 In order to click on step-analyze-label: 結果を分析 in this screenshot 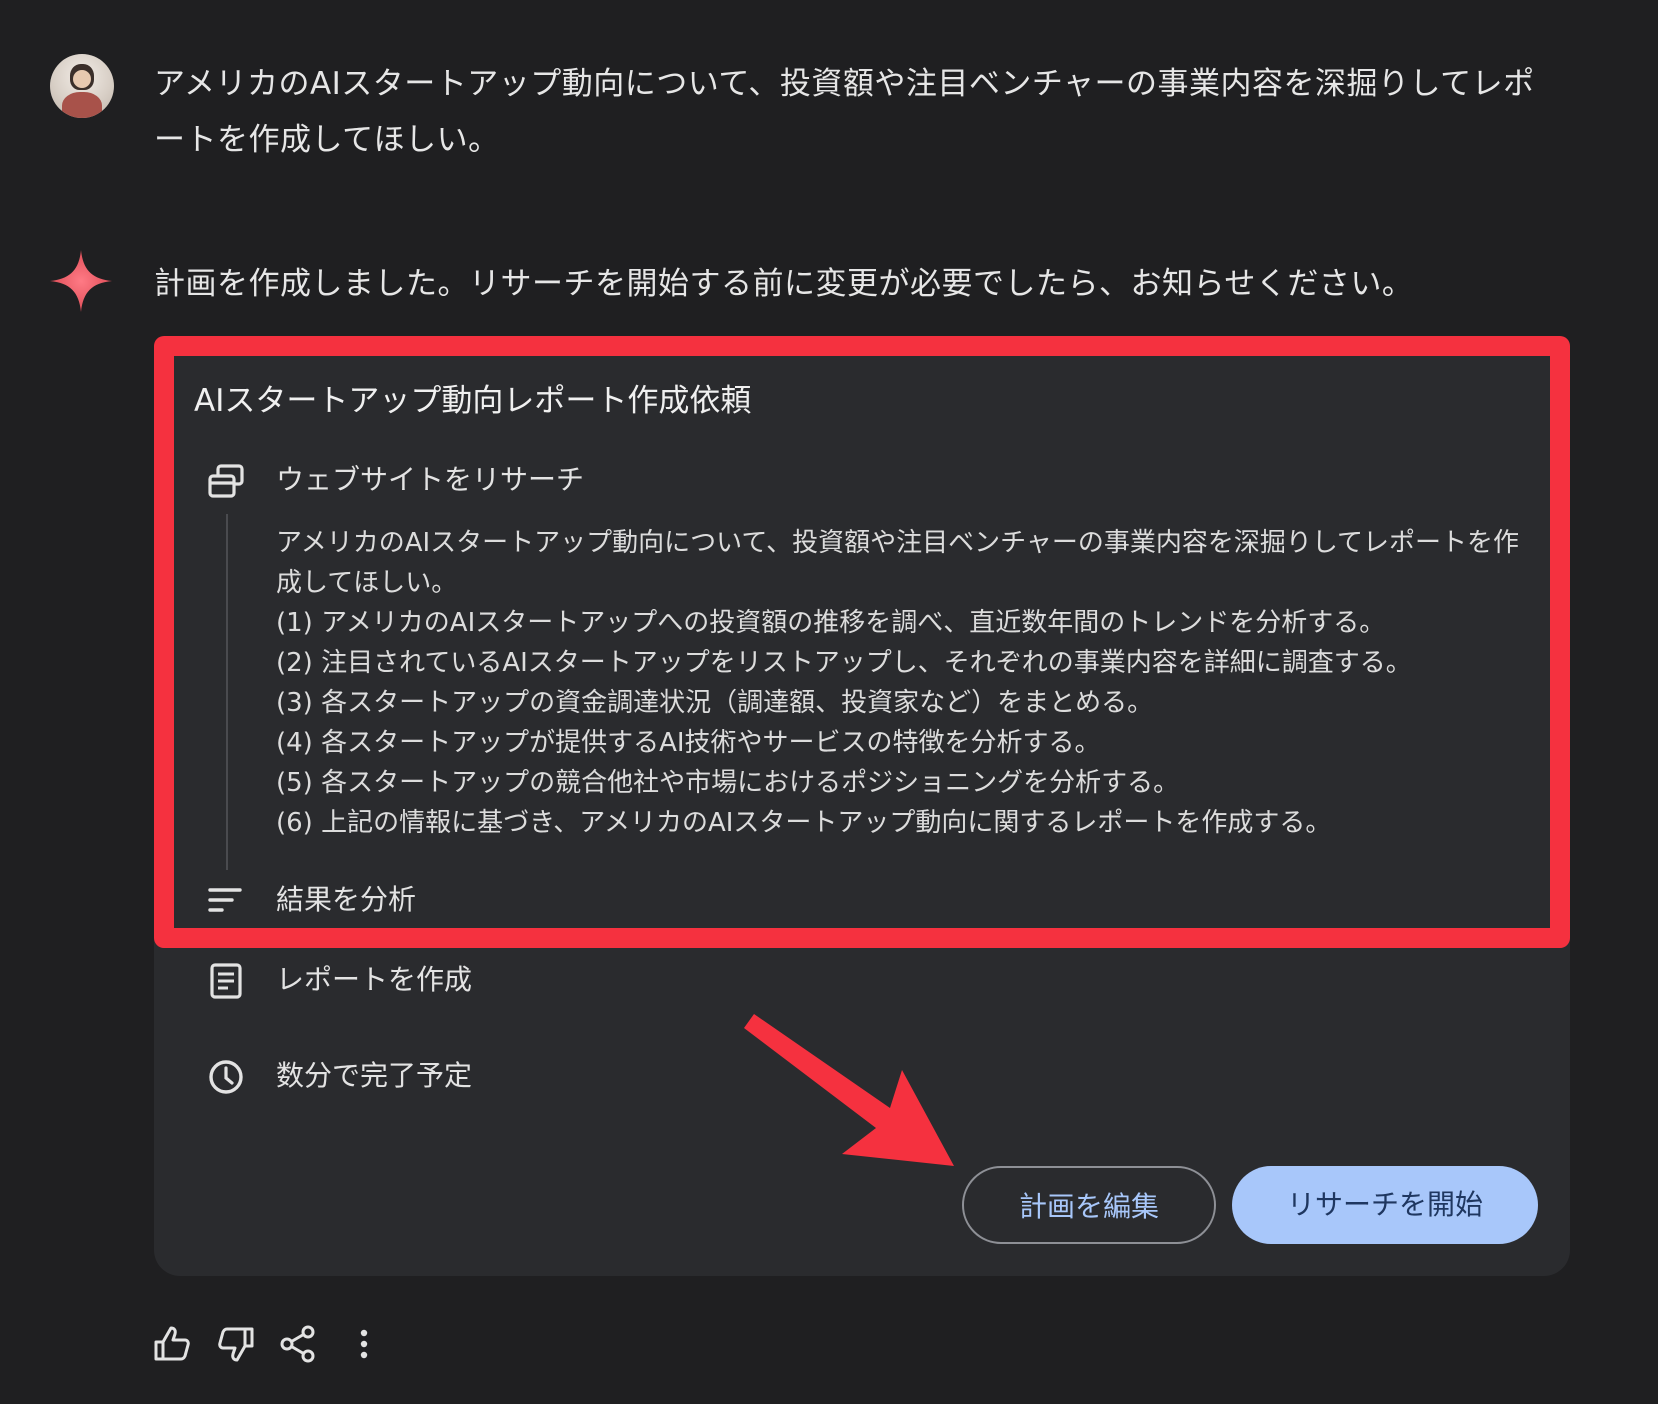, I will do `click(346, 899)`.